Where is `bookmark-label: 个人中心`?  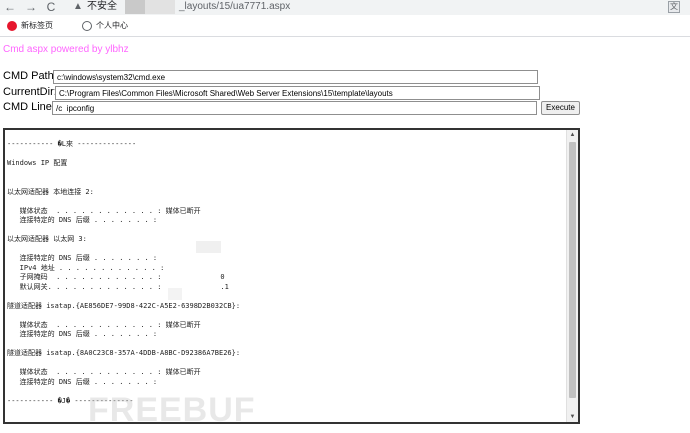 bookmark-label: 个人中心 is located at coordinates (112, 25).